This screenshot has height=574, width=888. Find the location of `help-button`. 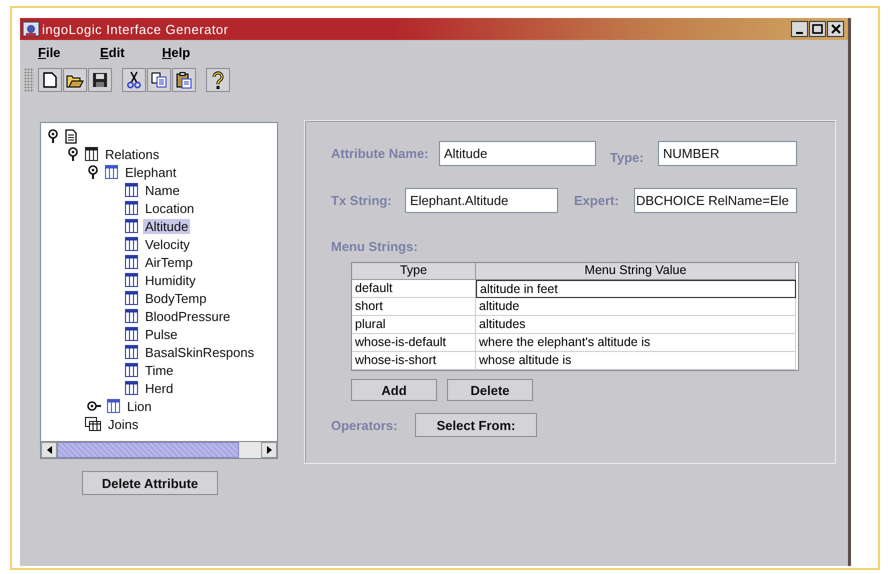

help-button is located at coordinates (218, 80).